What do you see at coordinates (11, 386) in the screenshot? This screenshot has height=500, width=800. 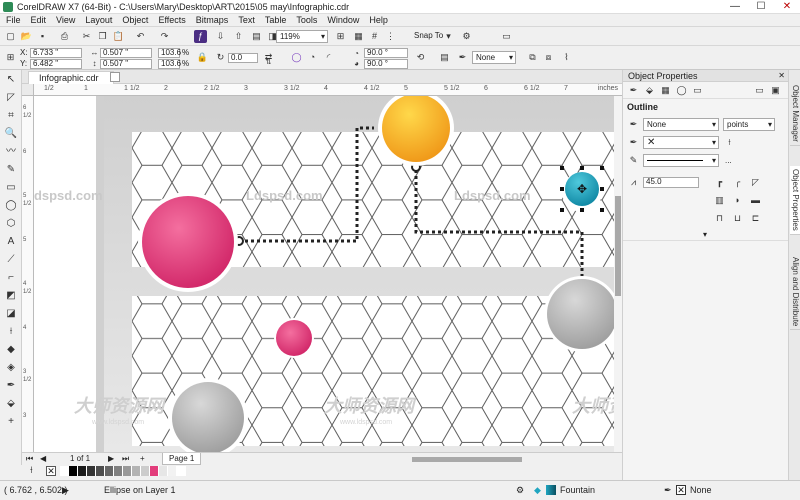 I see `outline-tool-icon: ✒` at bounding box center [11, 386].